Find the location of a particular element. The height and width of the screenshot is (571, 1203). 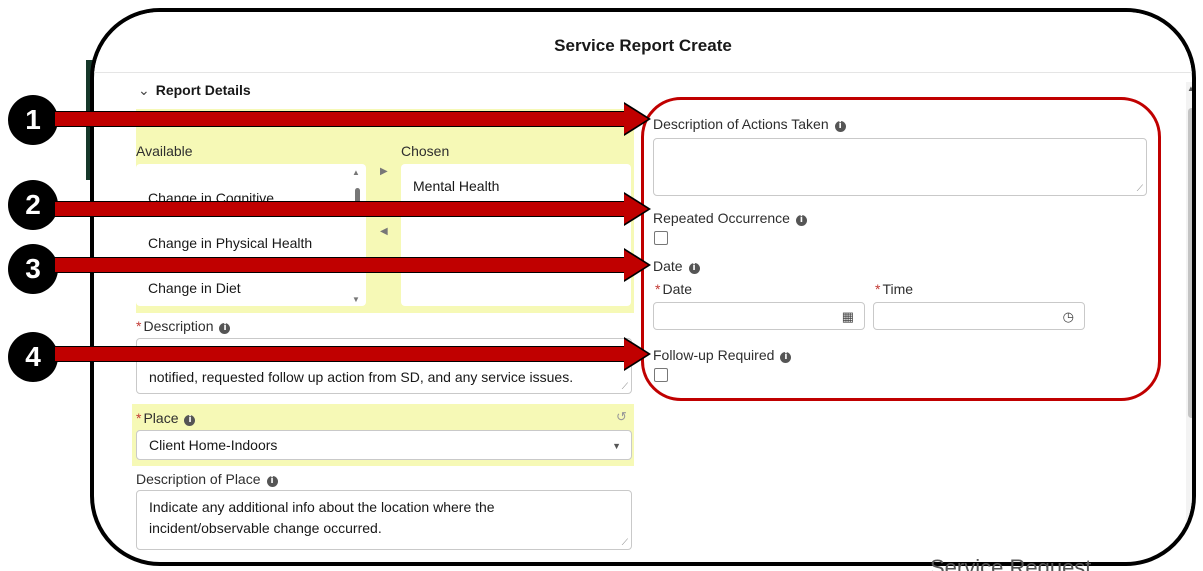

callout-badge-4: 4 is located at coordinates (33, 357).